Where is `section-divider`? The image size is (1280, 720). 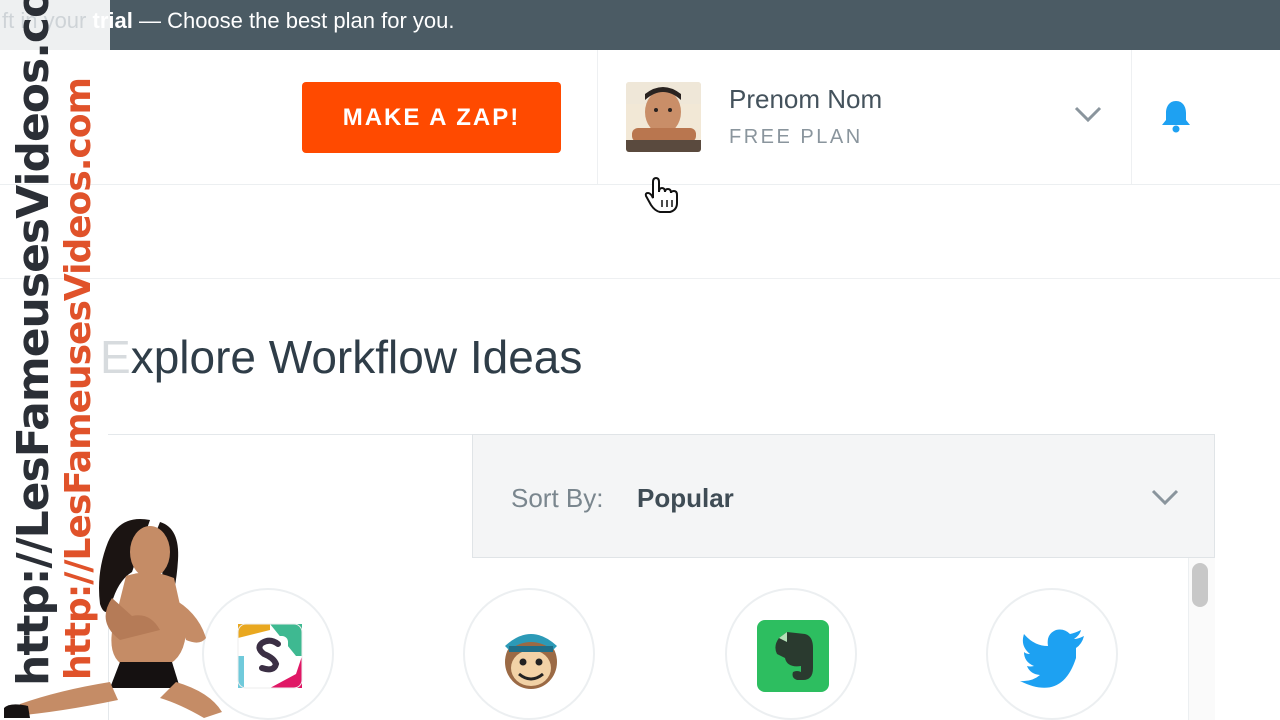 section-divider is located at coordinates (640, 278).